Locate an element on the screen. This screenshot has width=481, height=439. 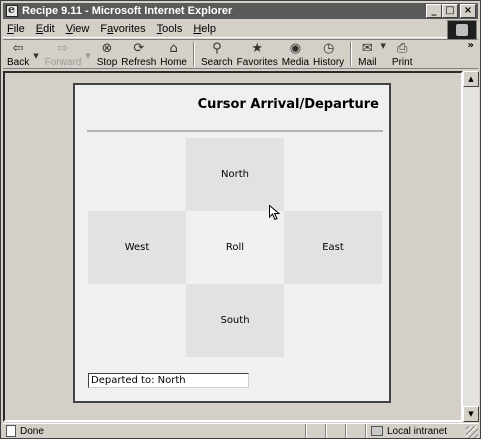
mouse-pointer-icon is located at coordinates (275, 213).